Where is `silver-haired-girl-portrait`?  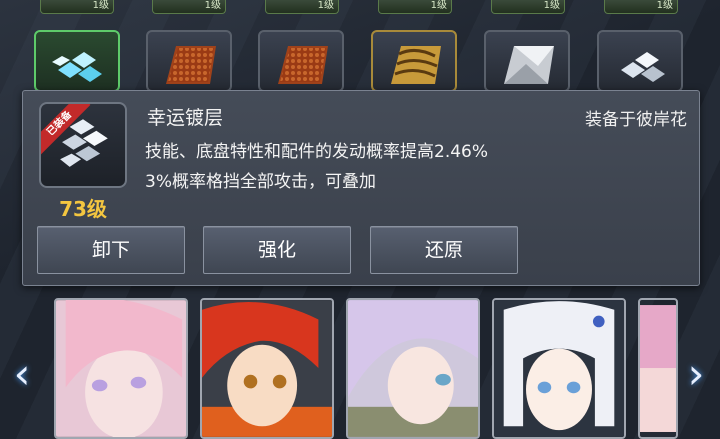
silver-haired-girl-portrait is located at coordinates (559, 368).